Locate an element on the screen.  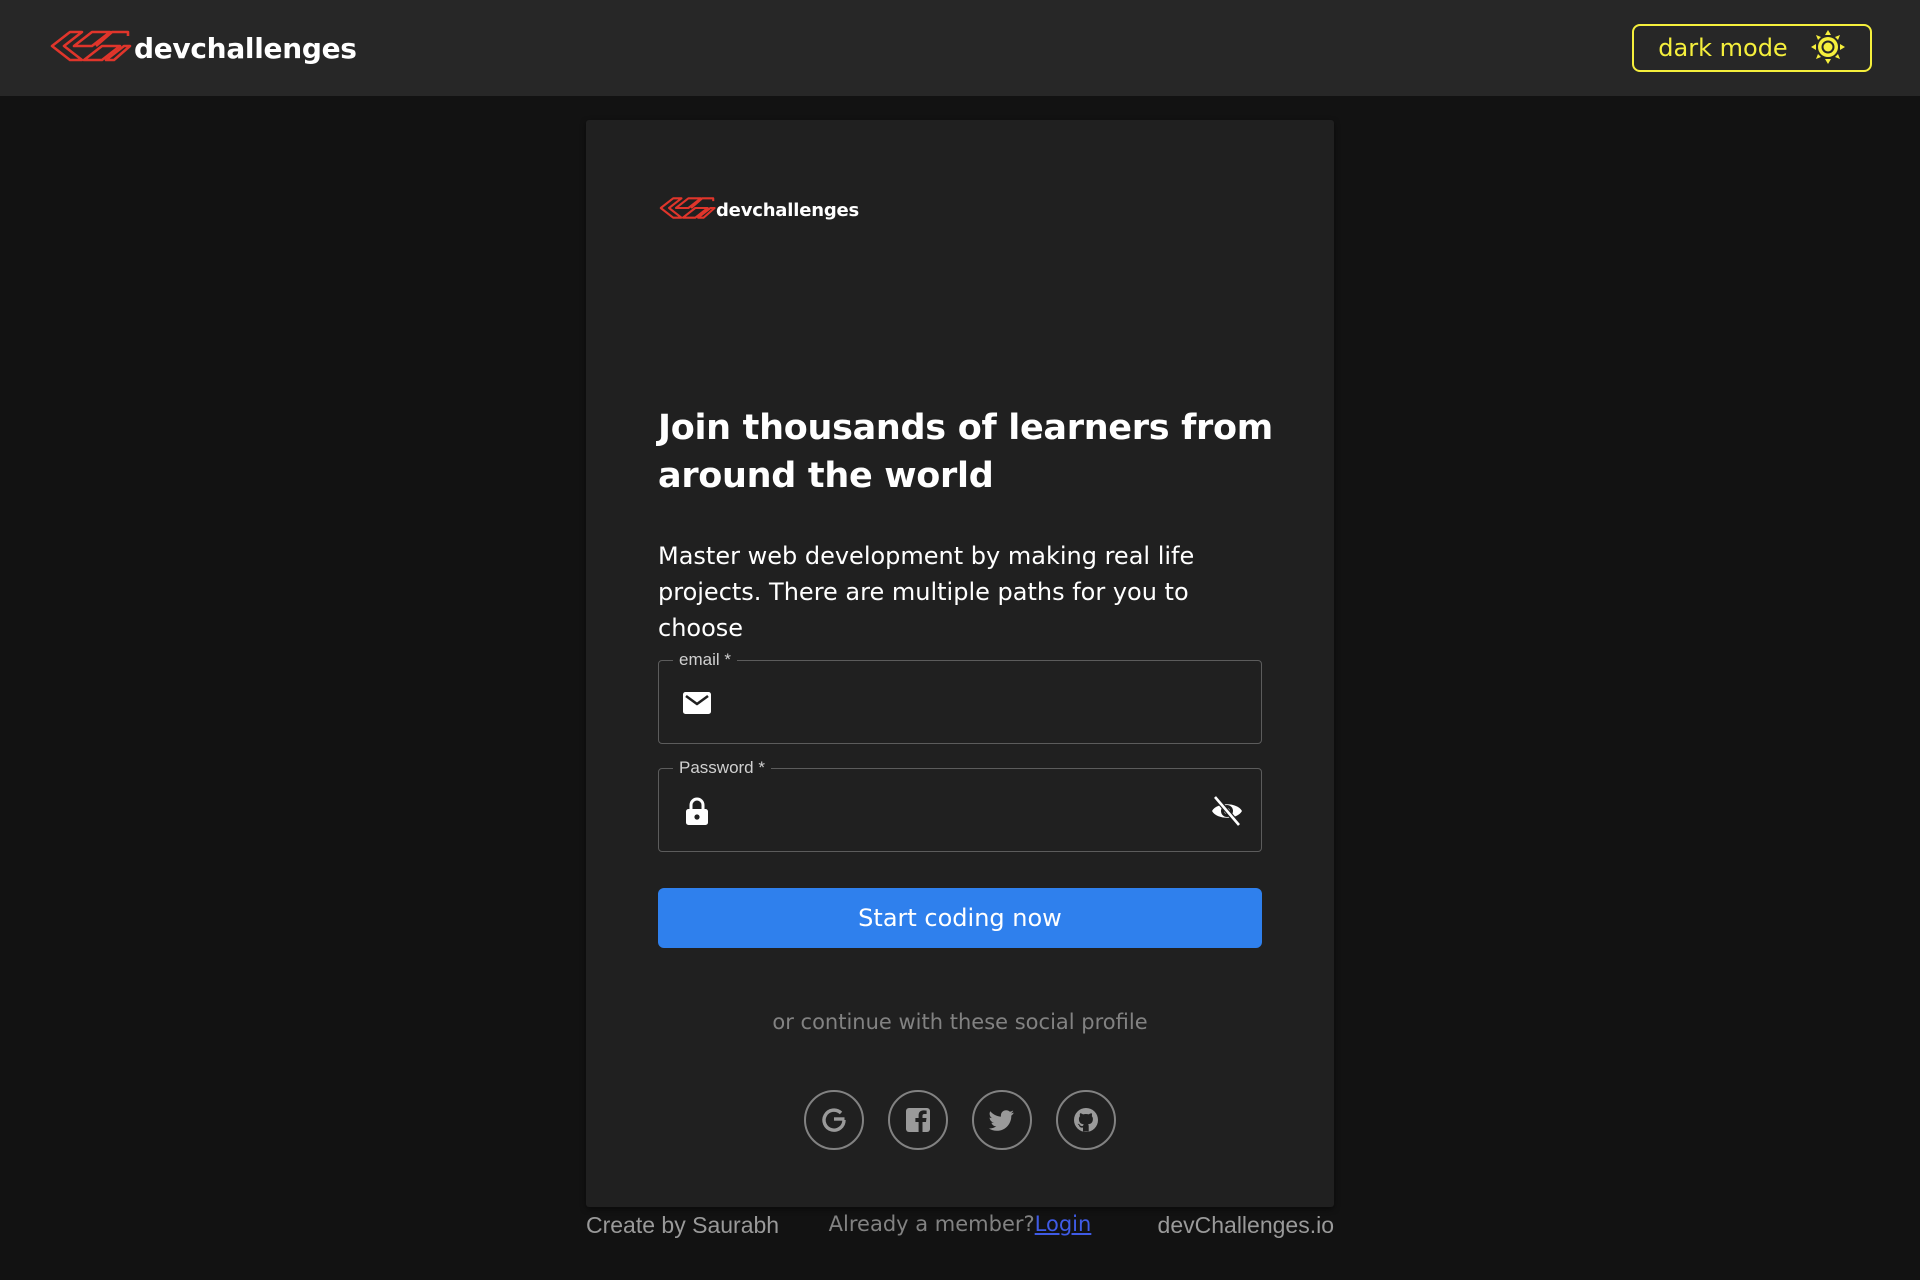
top-navbar: devchallenges dark mode is located at coordinates (960, 48).